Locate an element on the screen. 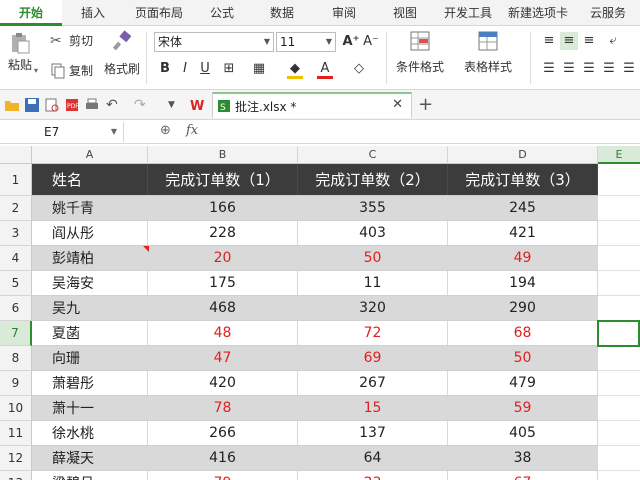 This screenshot has height=480, width=640. row-header: 1 is located at coordinates (16, 180).